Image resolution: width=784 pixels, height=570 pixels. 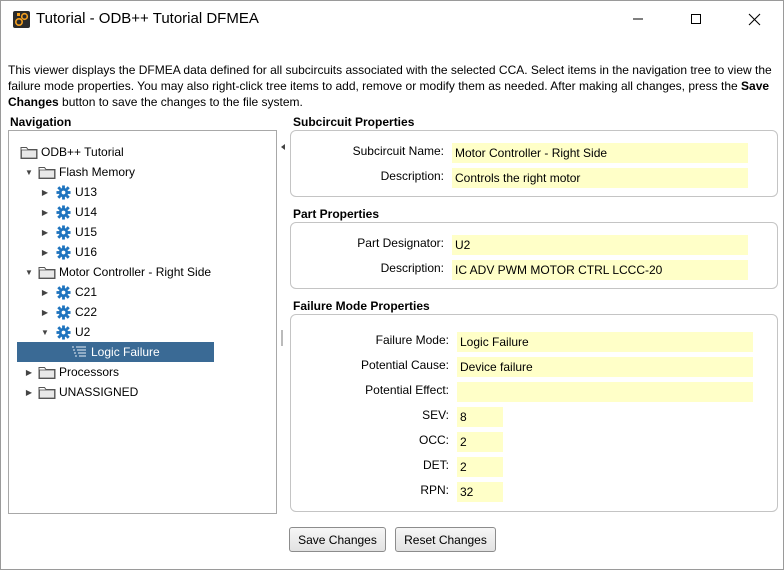 What do you see at coordinates (404, 365) in the screenshot?
I see `potential-cause-label: Potential Cause:` at bounding box center [404, 365].